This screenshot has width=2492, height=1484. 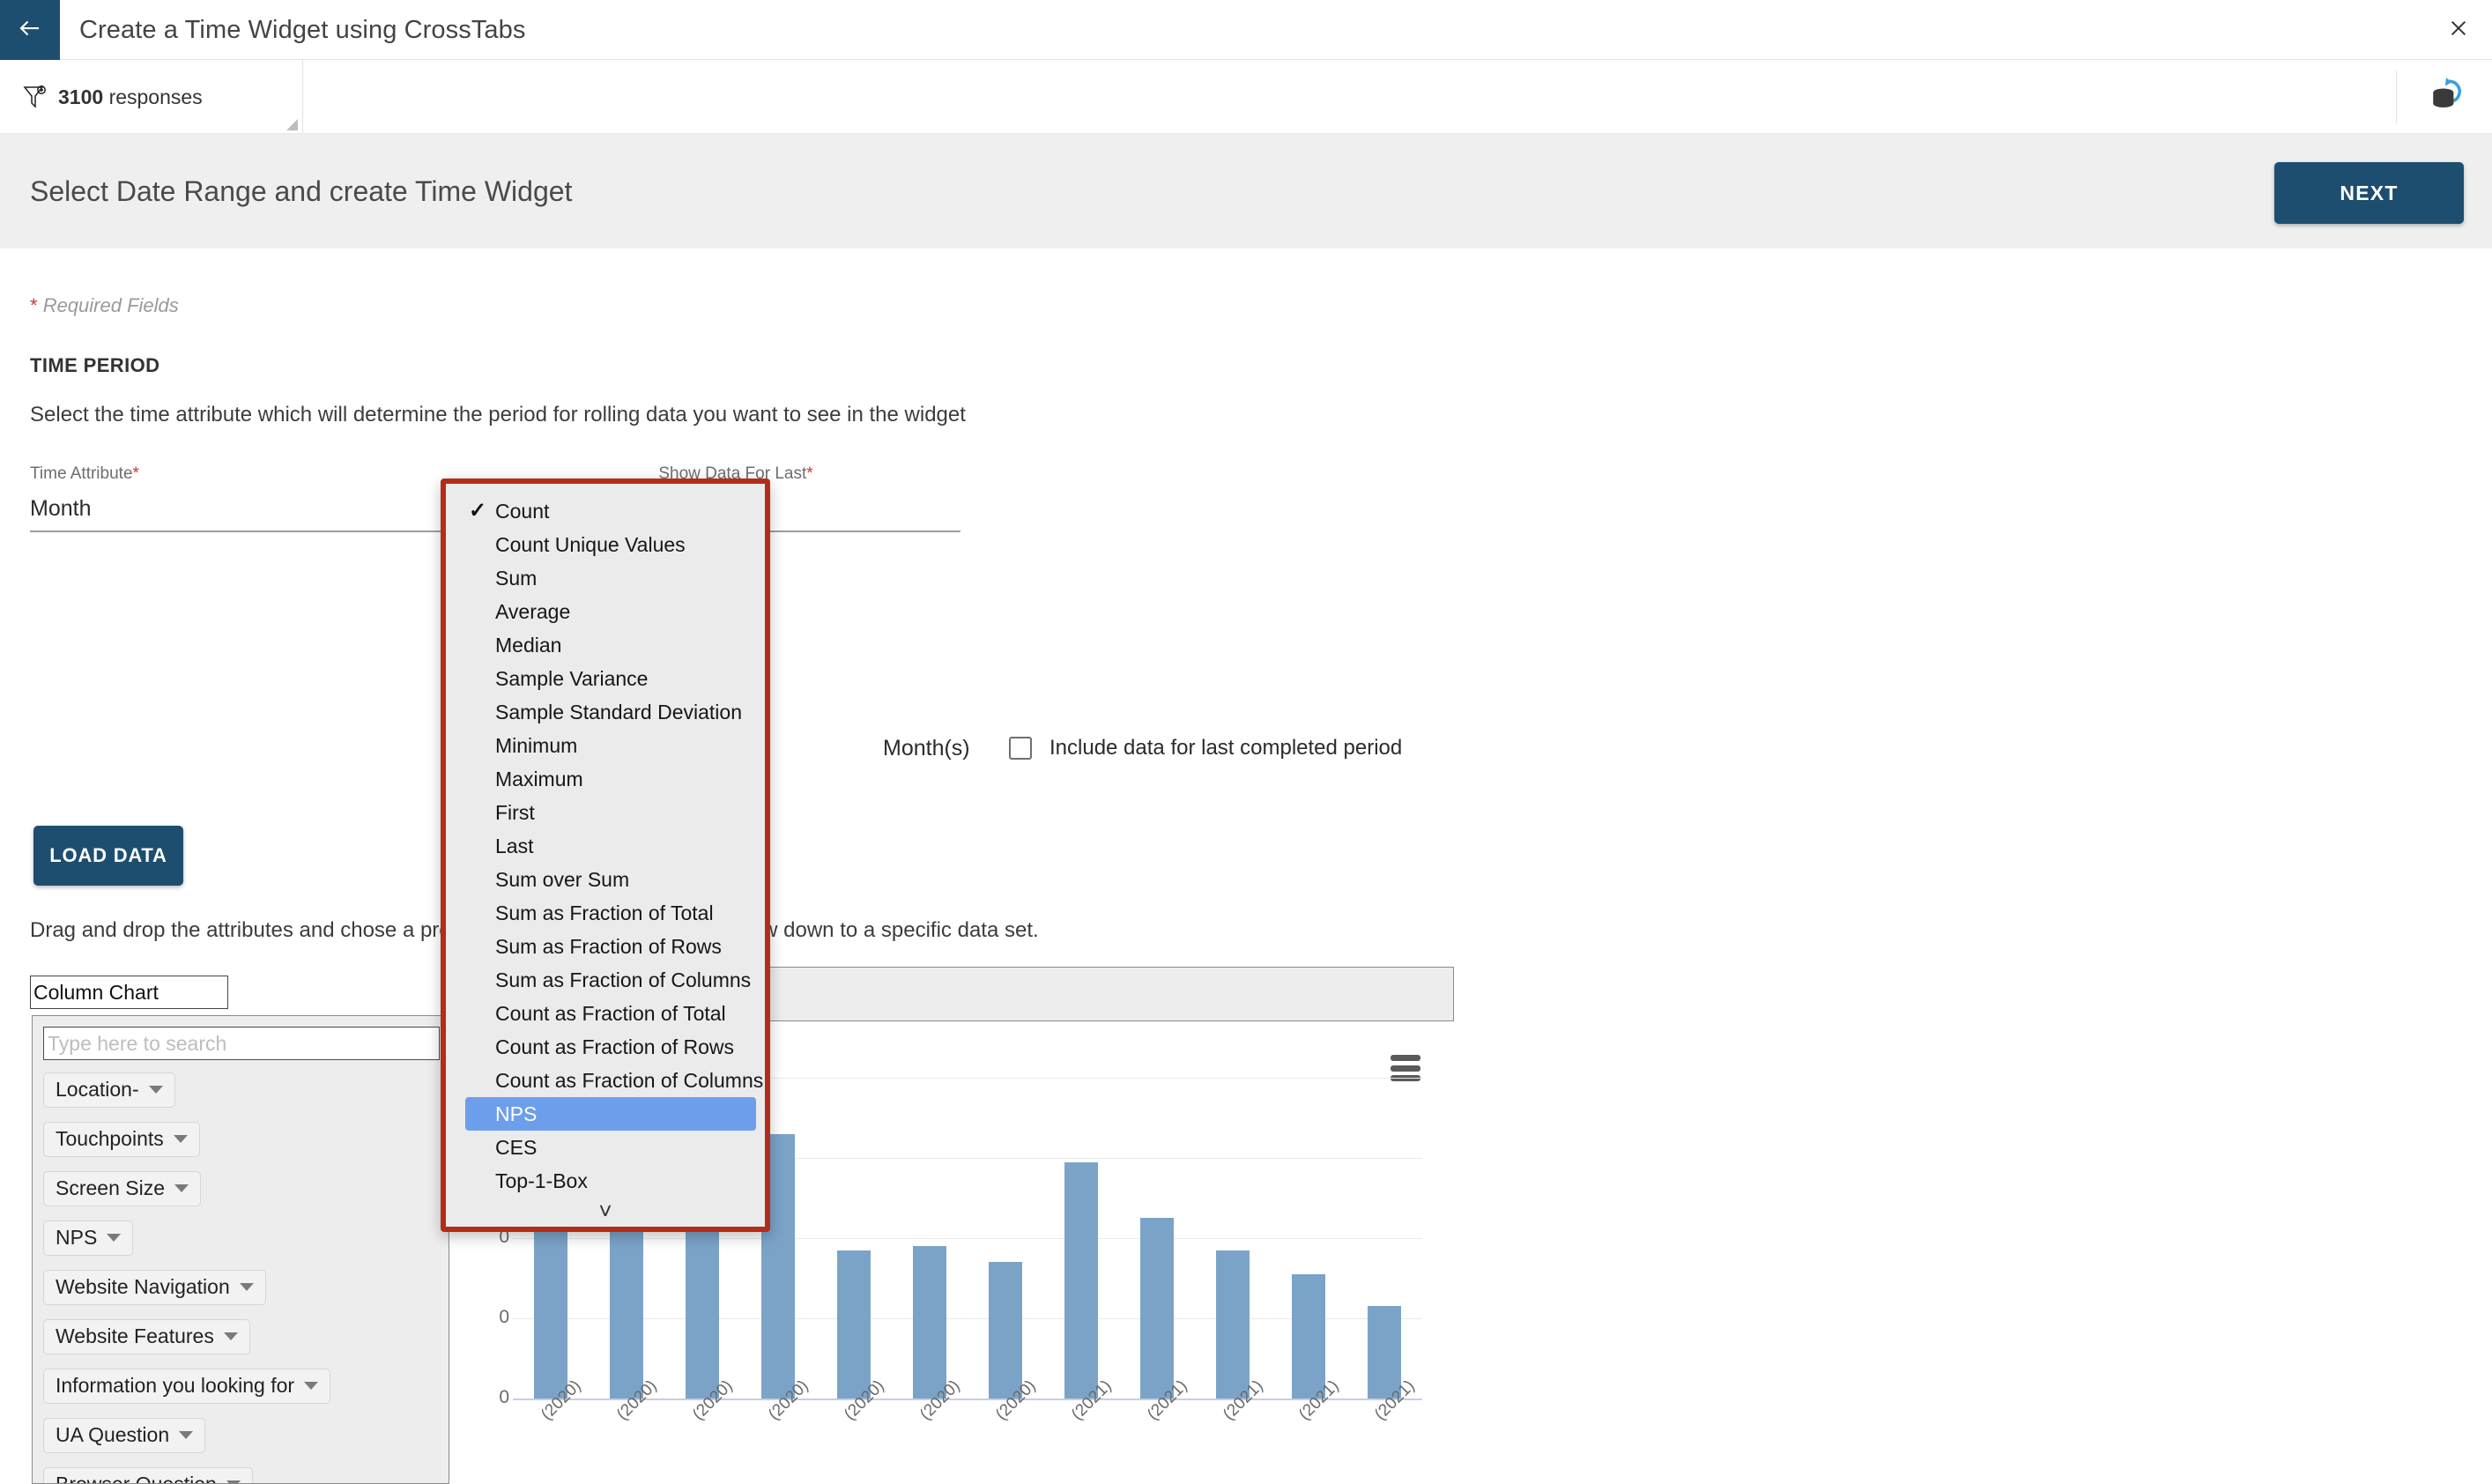 What do you see at coordinates (605, 980) in the screenshot?
I see `dropdown-item: Sum as Fraction of Columns` at bounding box center [605, 980].